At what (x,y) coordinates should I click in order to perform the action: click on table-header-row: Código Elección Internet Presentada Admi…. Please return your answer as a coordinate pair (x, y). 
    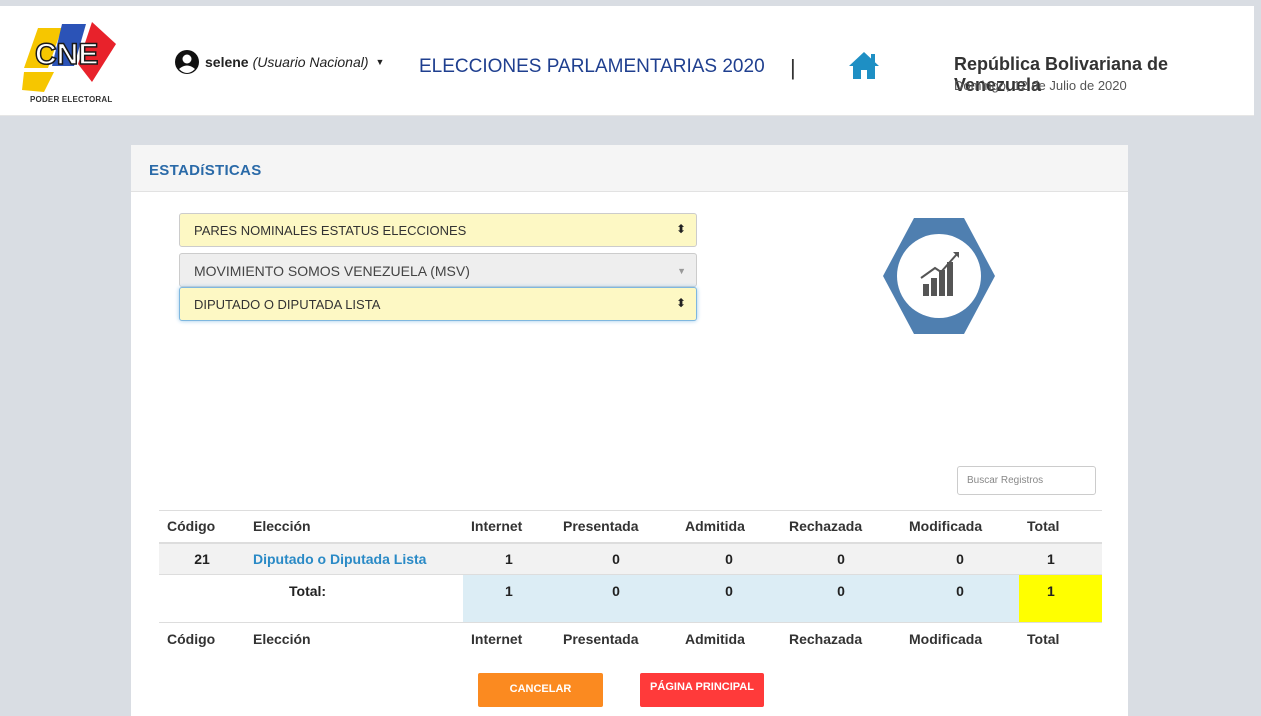
    Looking at the image, I should click on (630, 527).